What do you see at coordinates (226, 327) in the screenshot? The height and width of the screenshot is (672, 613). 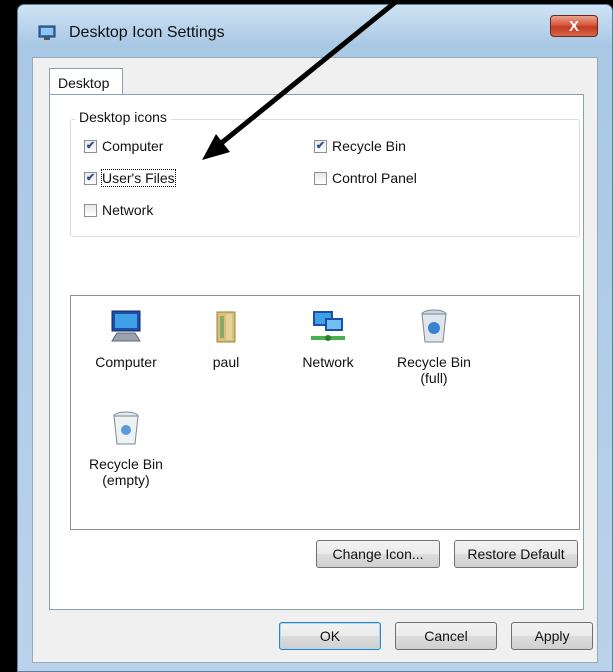 I see `user-folder-icon` at bounding box center [226, 327].